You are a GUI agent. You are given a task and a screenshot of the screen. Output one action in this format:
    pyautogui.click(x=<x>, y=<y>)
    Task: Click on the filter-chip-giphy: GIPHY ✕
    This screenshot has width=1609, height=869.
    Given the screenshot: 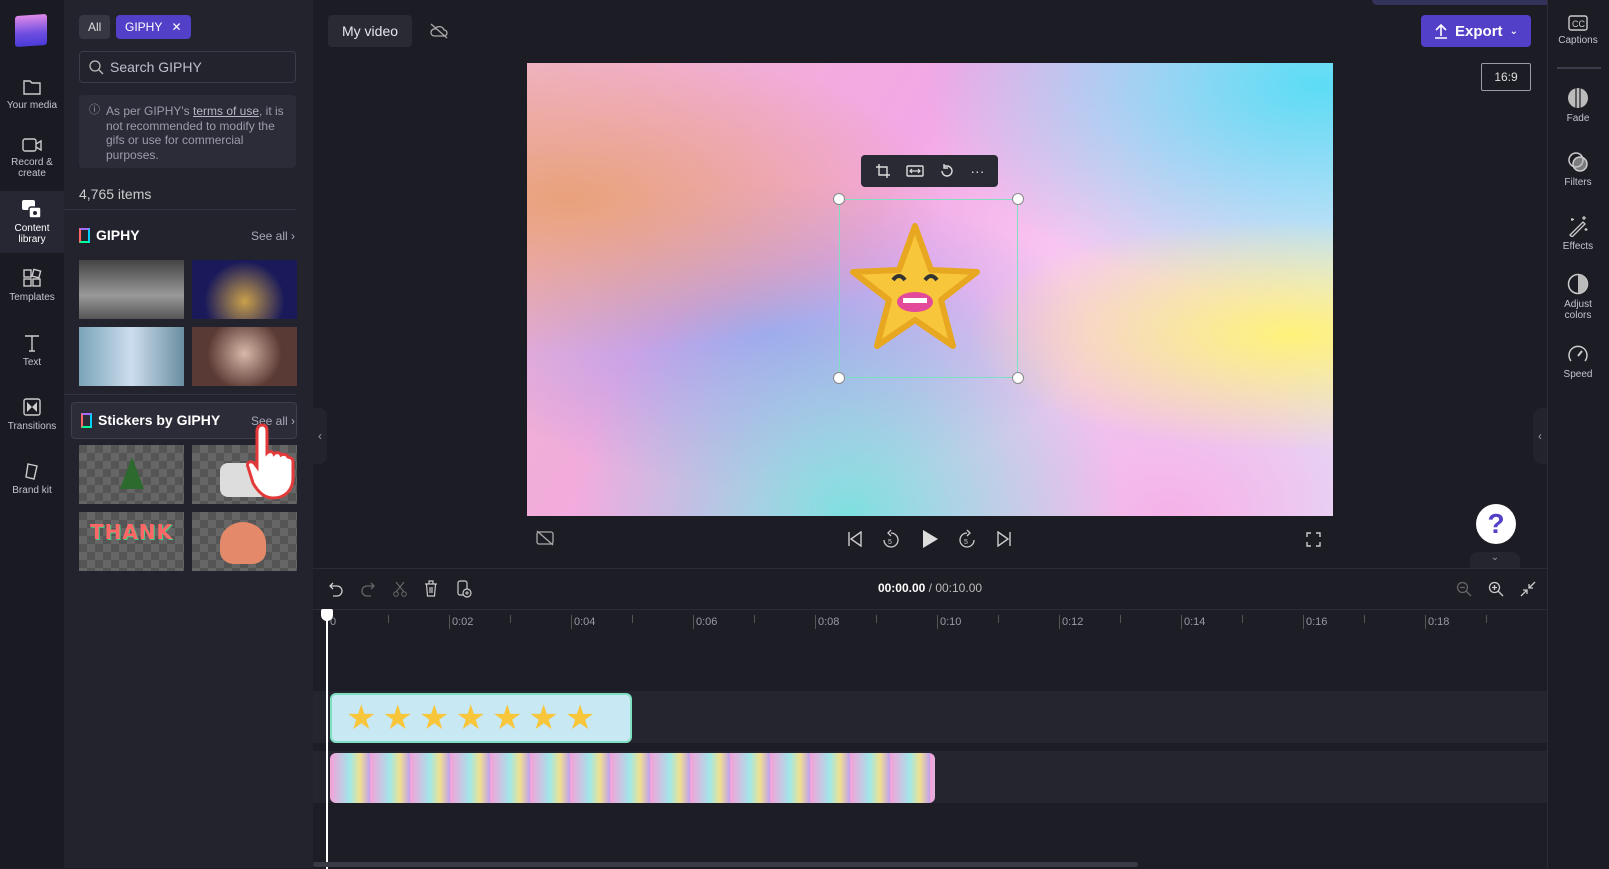 What is the action you would take?
    pyautogui.click(x=153, y=27)
    